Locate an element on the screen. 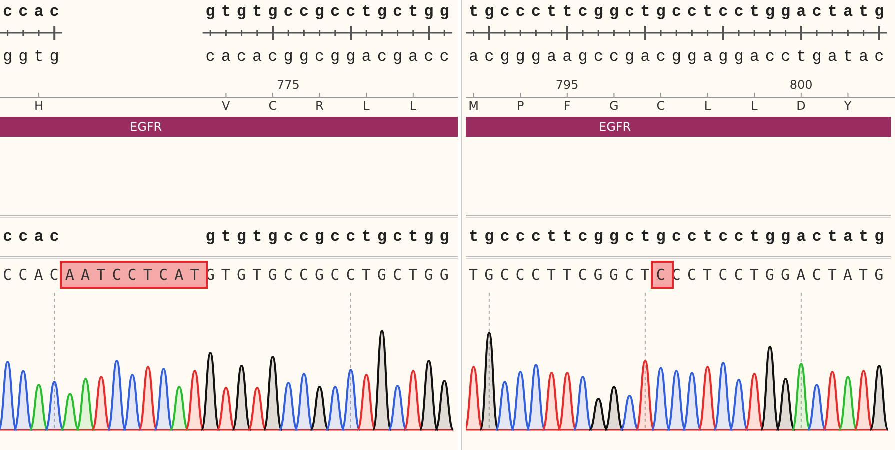  bottom-strand-sequence: cacacggcggacgacc is located at coordinates (330, 57).